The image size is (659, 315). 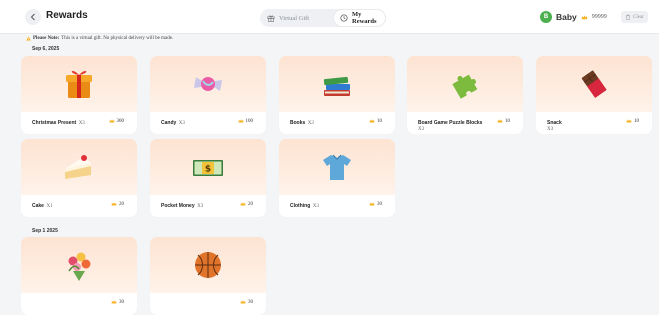 I want to click on card-points: 300, so click(x=116, y=121).